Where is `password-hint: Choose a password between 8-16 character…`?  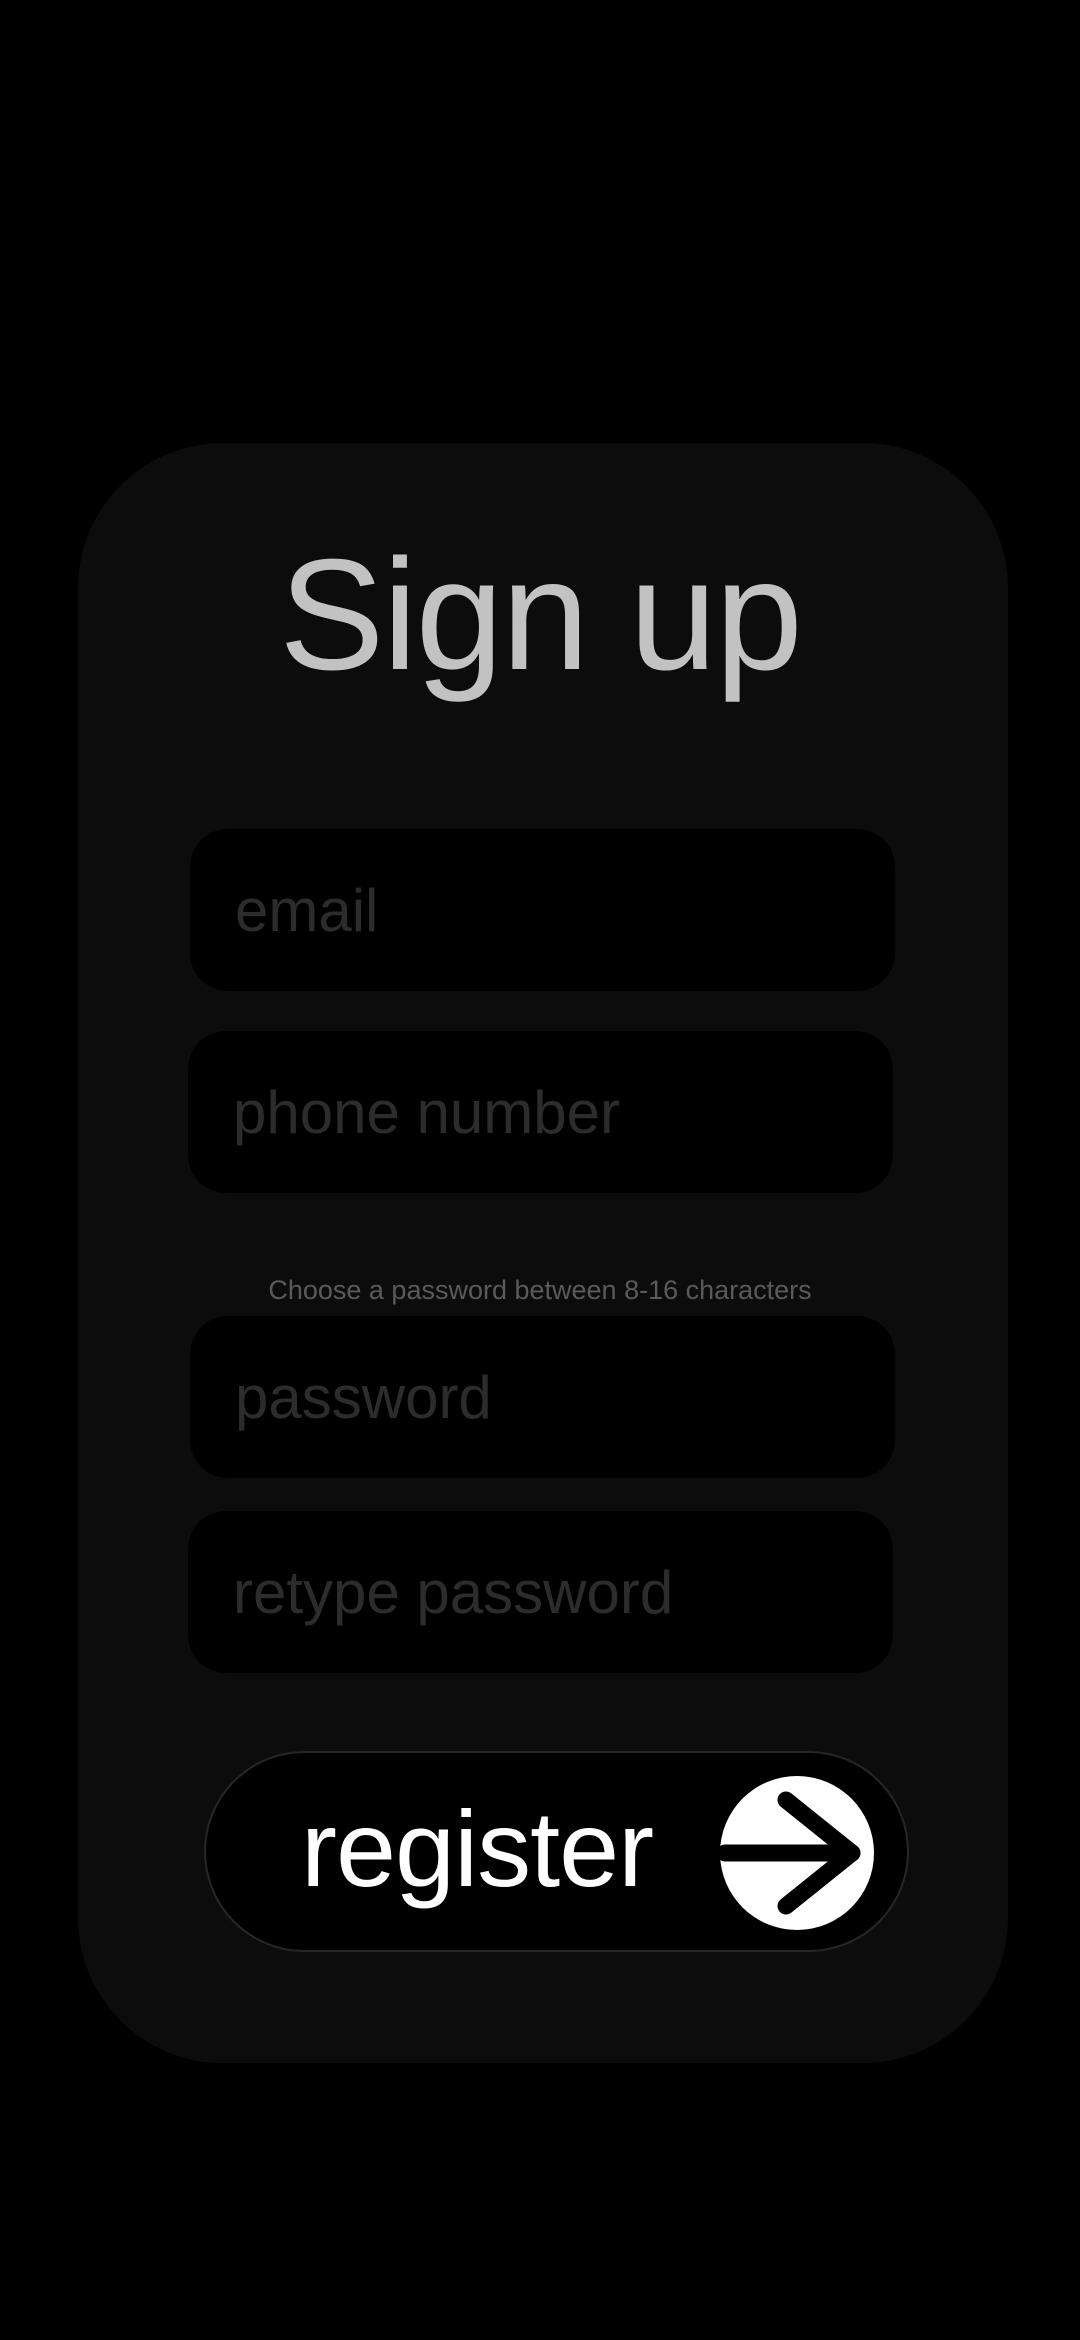
password-hint: Choose a password between 8-16 character… is located at coordinates (540, 1290).